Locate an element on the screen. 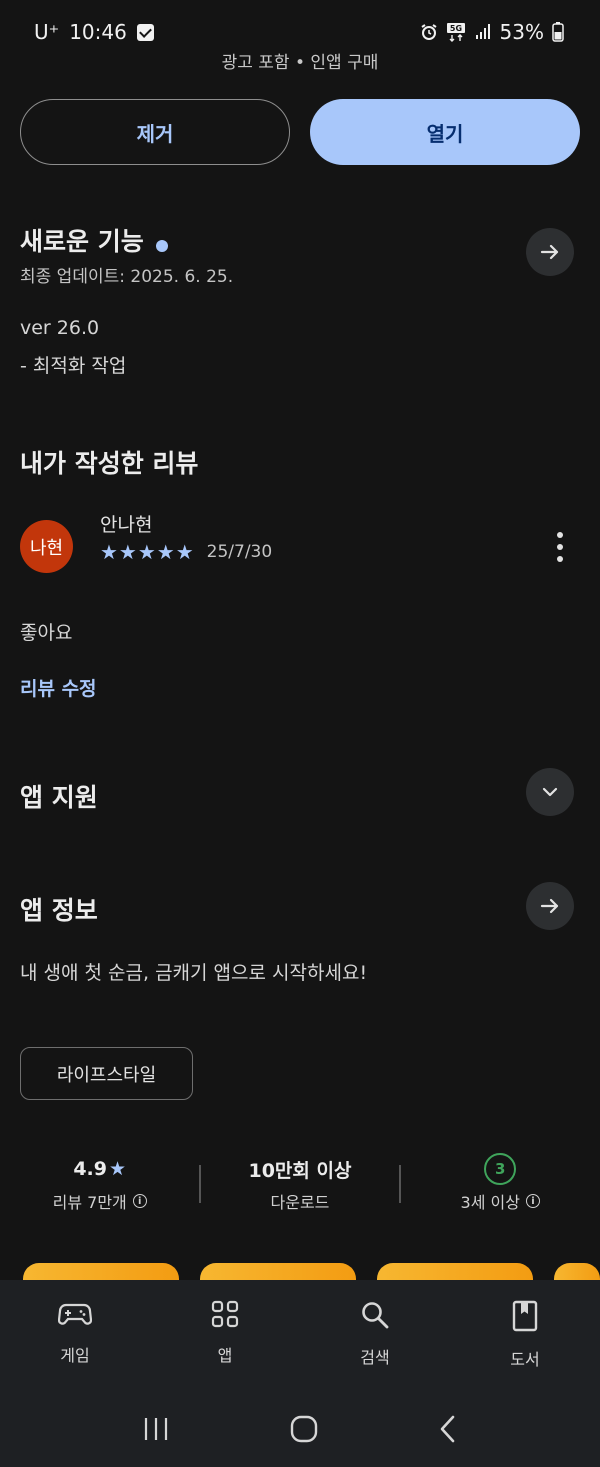 The width and height of the screenshot is (600, 1467). apps-grid-icon is located at coordinates (225, 1314).